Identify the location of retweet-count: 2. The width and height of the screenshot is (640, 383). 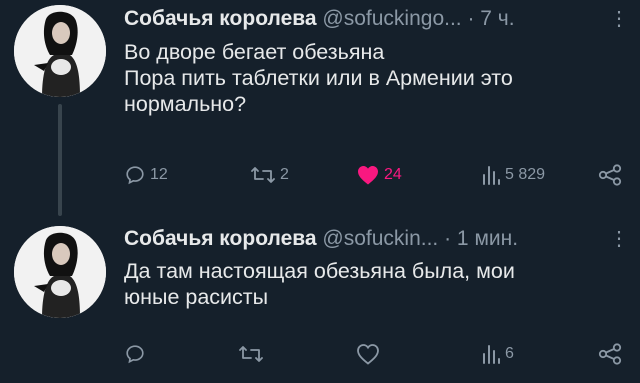
(284, 174).